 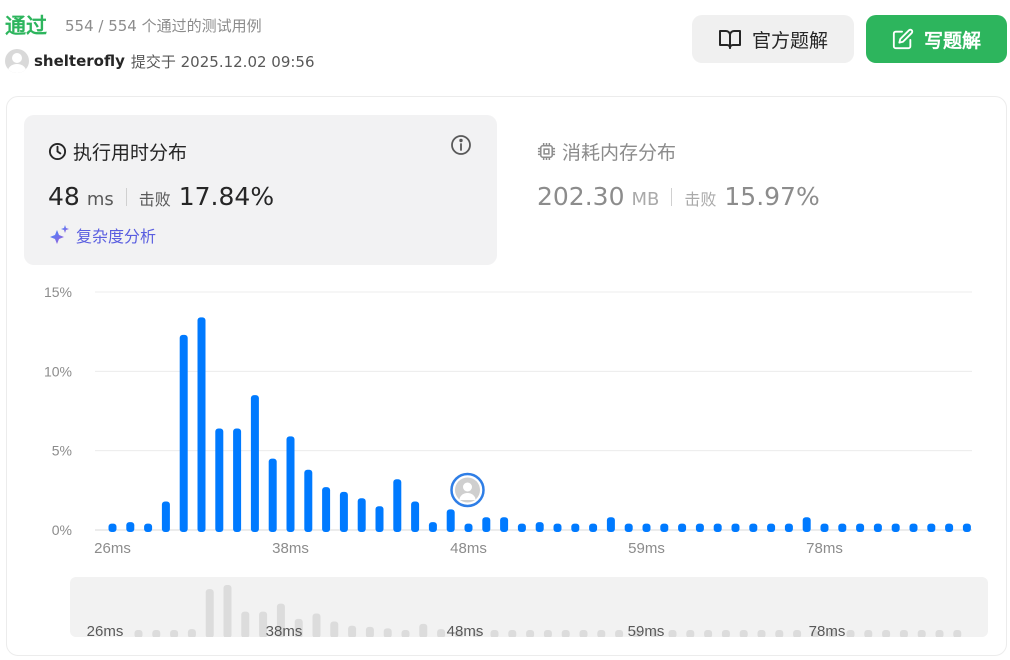 I want to click on mini-x-tick-label: 78ms, so click(x=827, y=630).